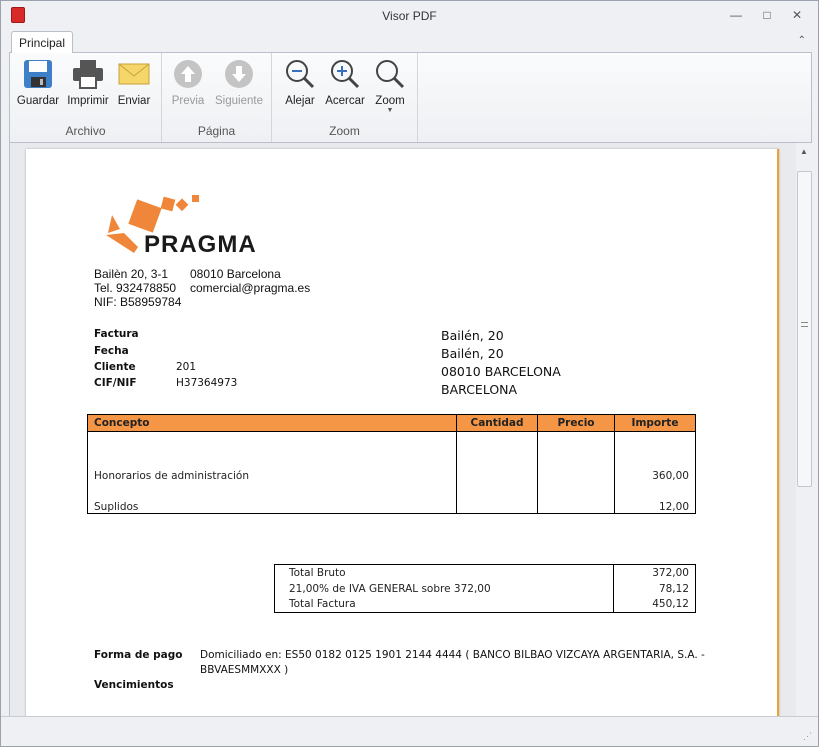  I want to click on table-row: Suplidos 12,00, so click(391, 497).